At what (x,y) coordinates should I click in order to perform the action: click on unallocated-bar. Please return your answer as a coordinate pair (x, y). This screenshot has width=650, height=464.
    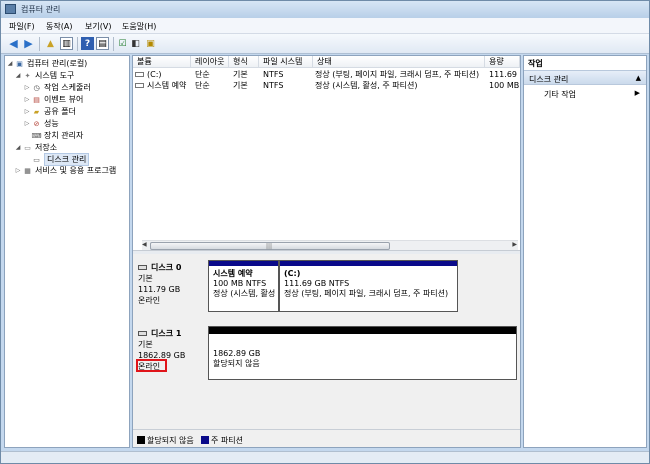
    Looking at the image, I should click on (362, 330).